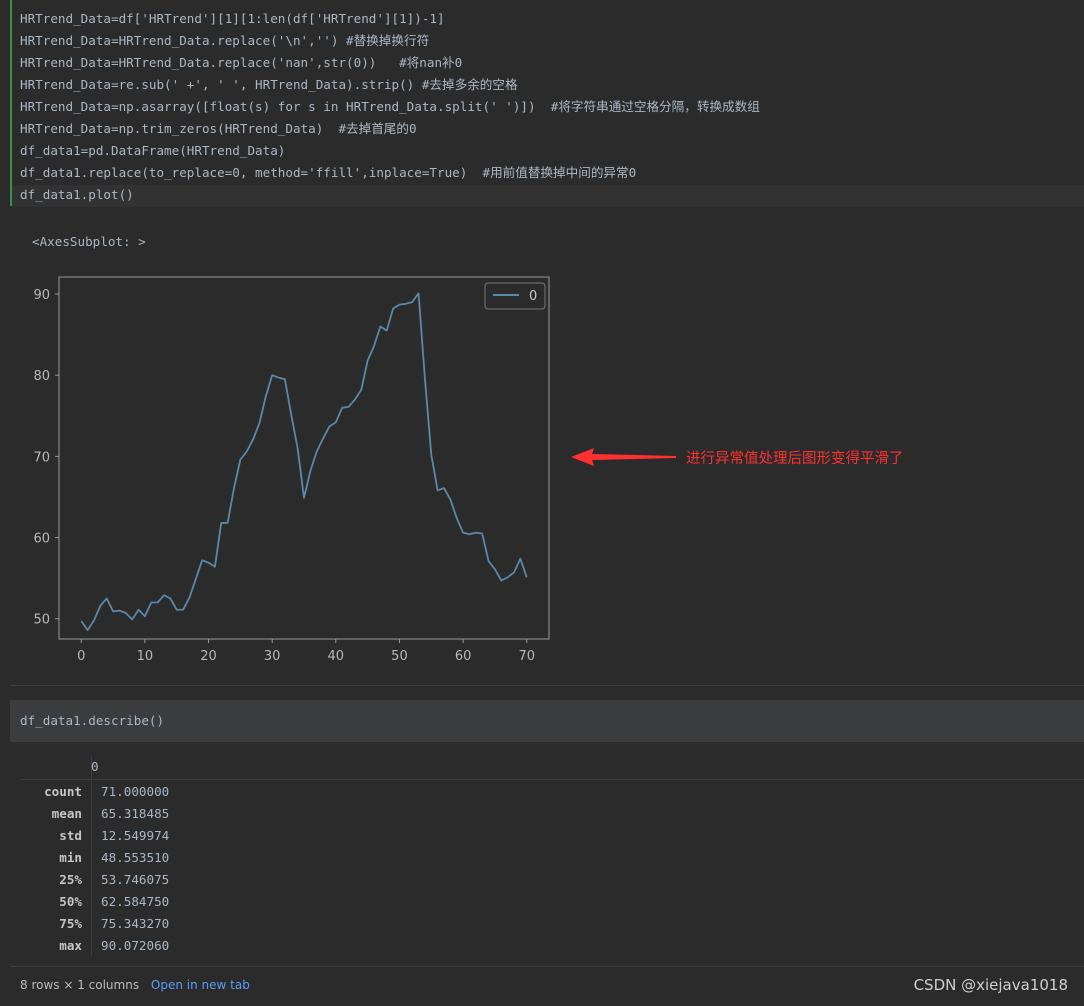  Describe the element at coordinates (990, 985) in the screenshot. I see `watermark: CSDN @xiejava1018` at that location.